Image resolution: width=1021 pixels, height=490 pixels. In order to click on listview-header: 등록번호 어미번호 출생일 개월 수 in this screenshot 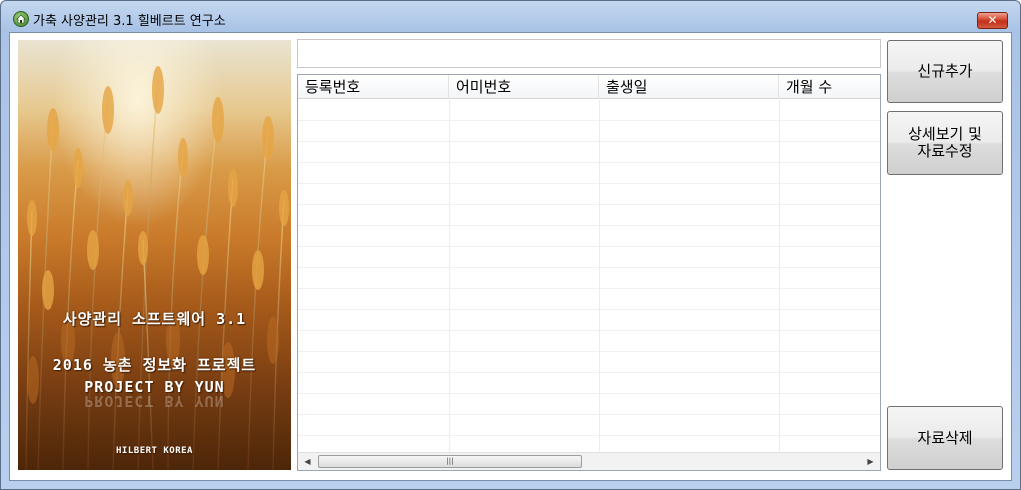, I will do `click(589, 87)`.